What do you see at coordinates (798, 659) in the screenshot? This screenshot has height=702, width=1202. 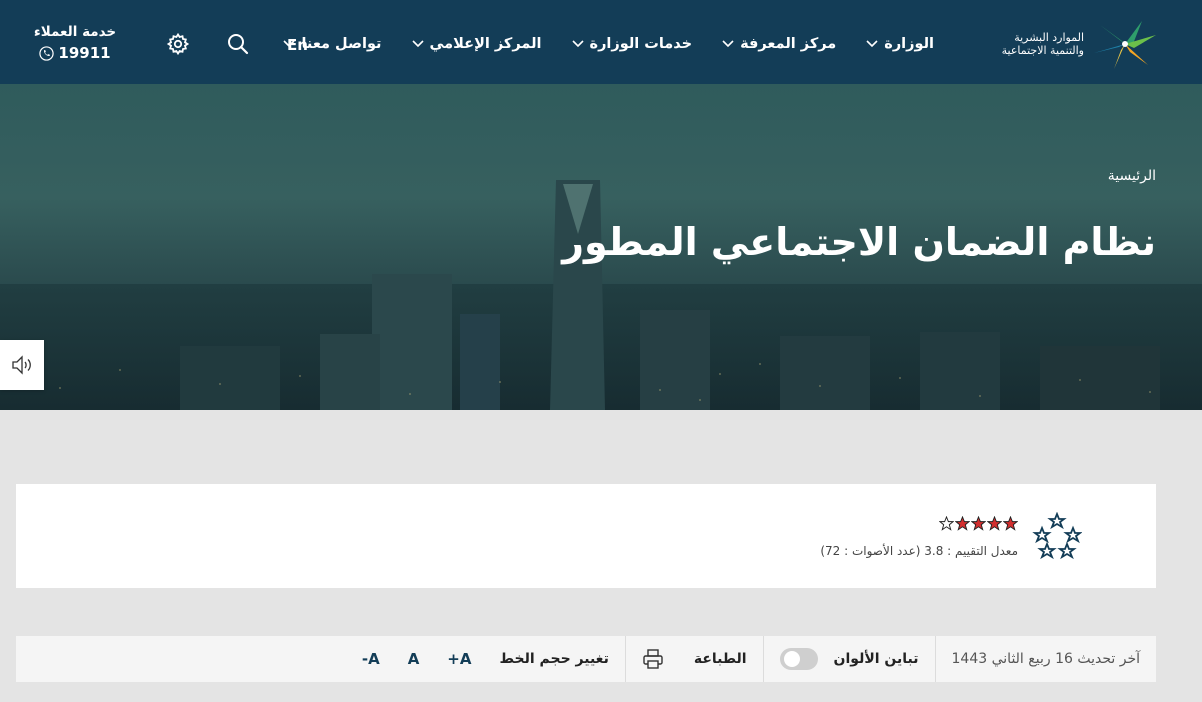 I see `contrast-toggle` at bounding box center [798, 659].